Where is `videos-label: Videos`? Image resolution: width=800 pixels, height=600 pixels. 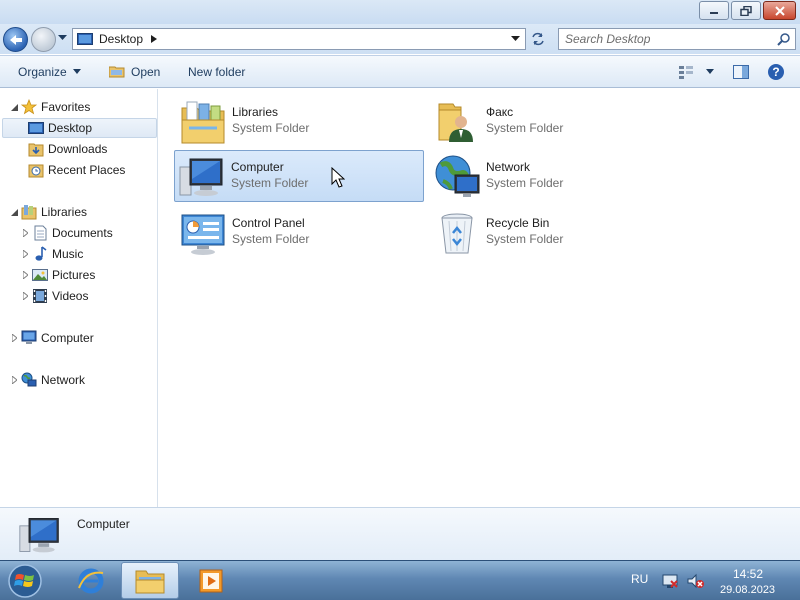 videos-label: Videos is located at coordinates (70, 296).